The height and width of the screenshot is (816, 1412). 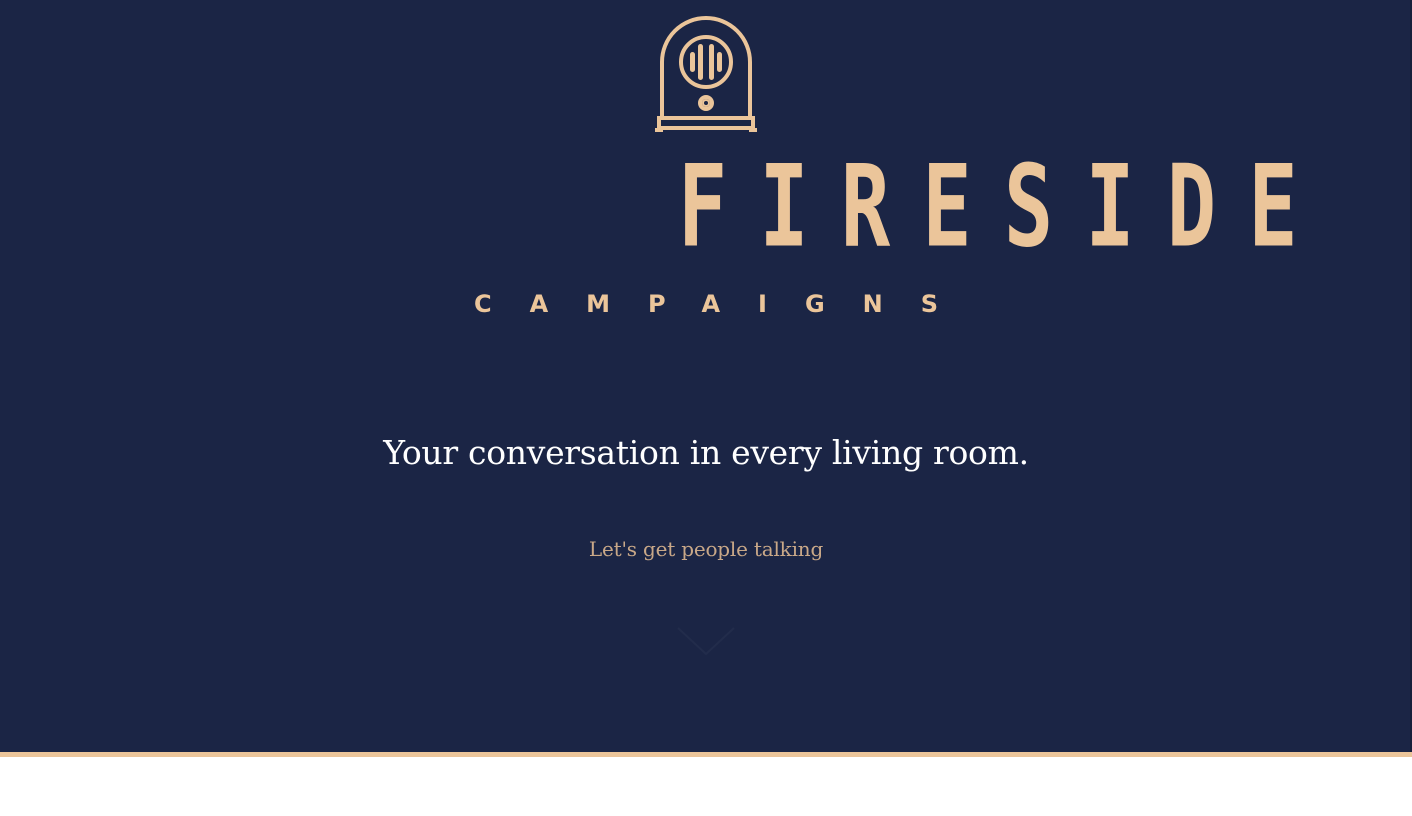 What do you see at coordinates (706, 74) in the screenshot?
I see `radio-icon` at bounding box center [706, 74].